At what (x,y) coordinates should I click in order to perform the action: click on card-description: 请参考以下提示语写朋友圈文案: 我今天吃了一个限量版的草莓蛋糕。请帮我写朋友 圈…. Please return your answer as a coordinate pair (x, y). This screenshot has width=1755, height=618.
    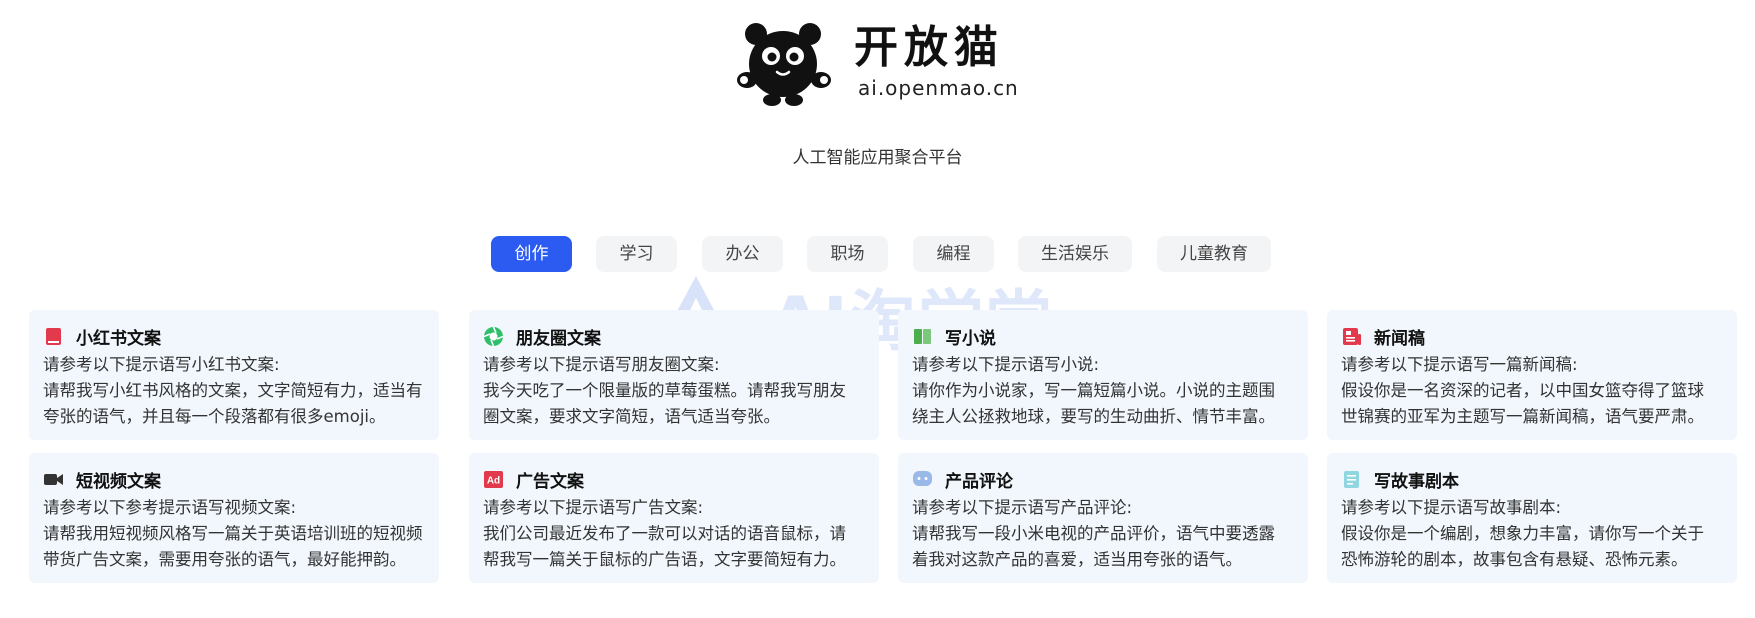
    Looking at the image, I should click on (674, 391).